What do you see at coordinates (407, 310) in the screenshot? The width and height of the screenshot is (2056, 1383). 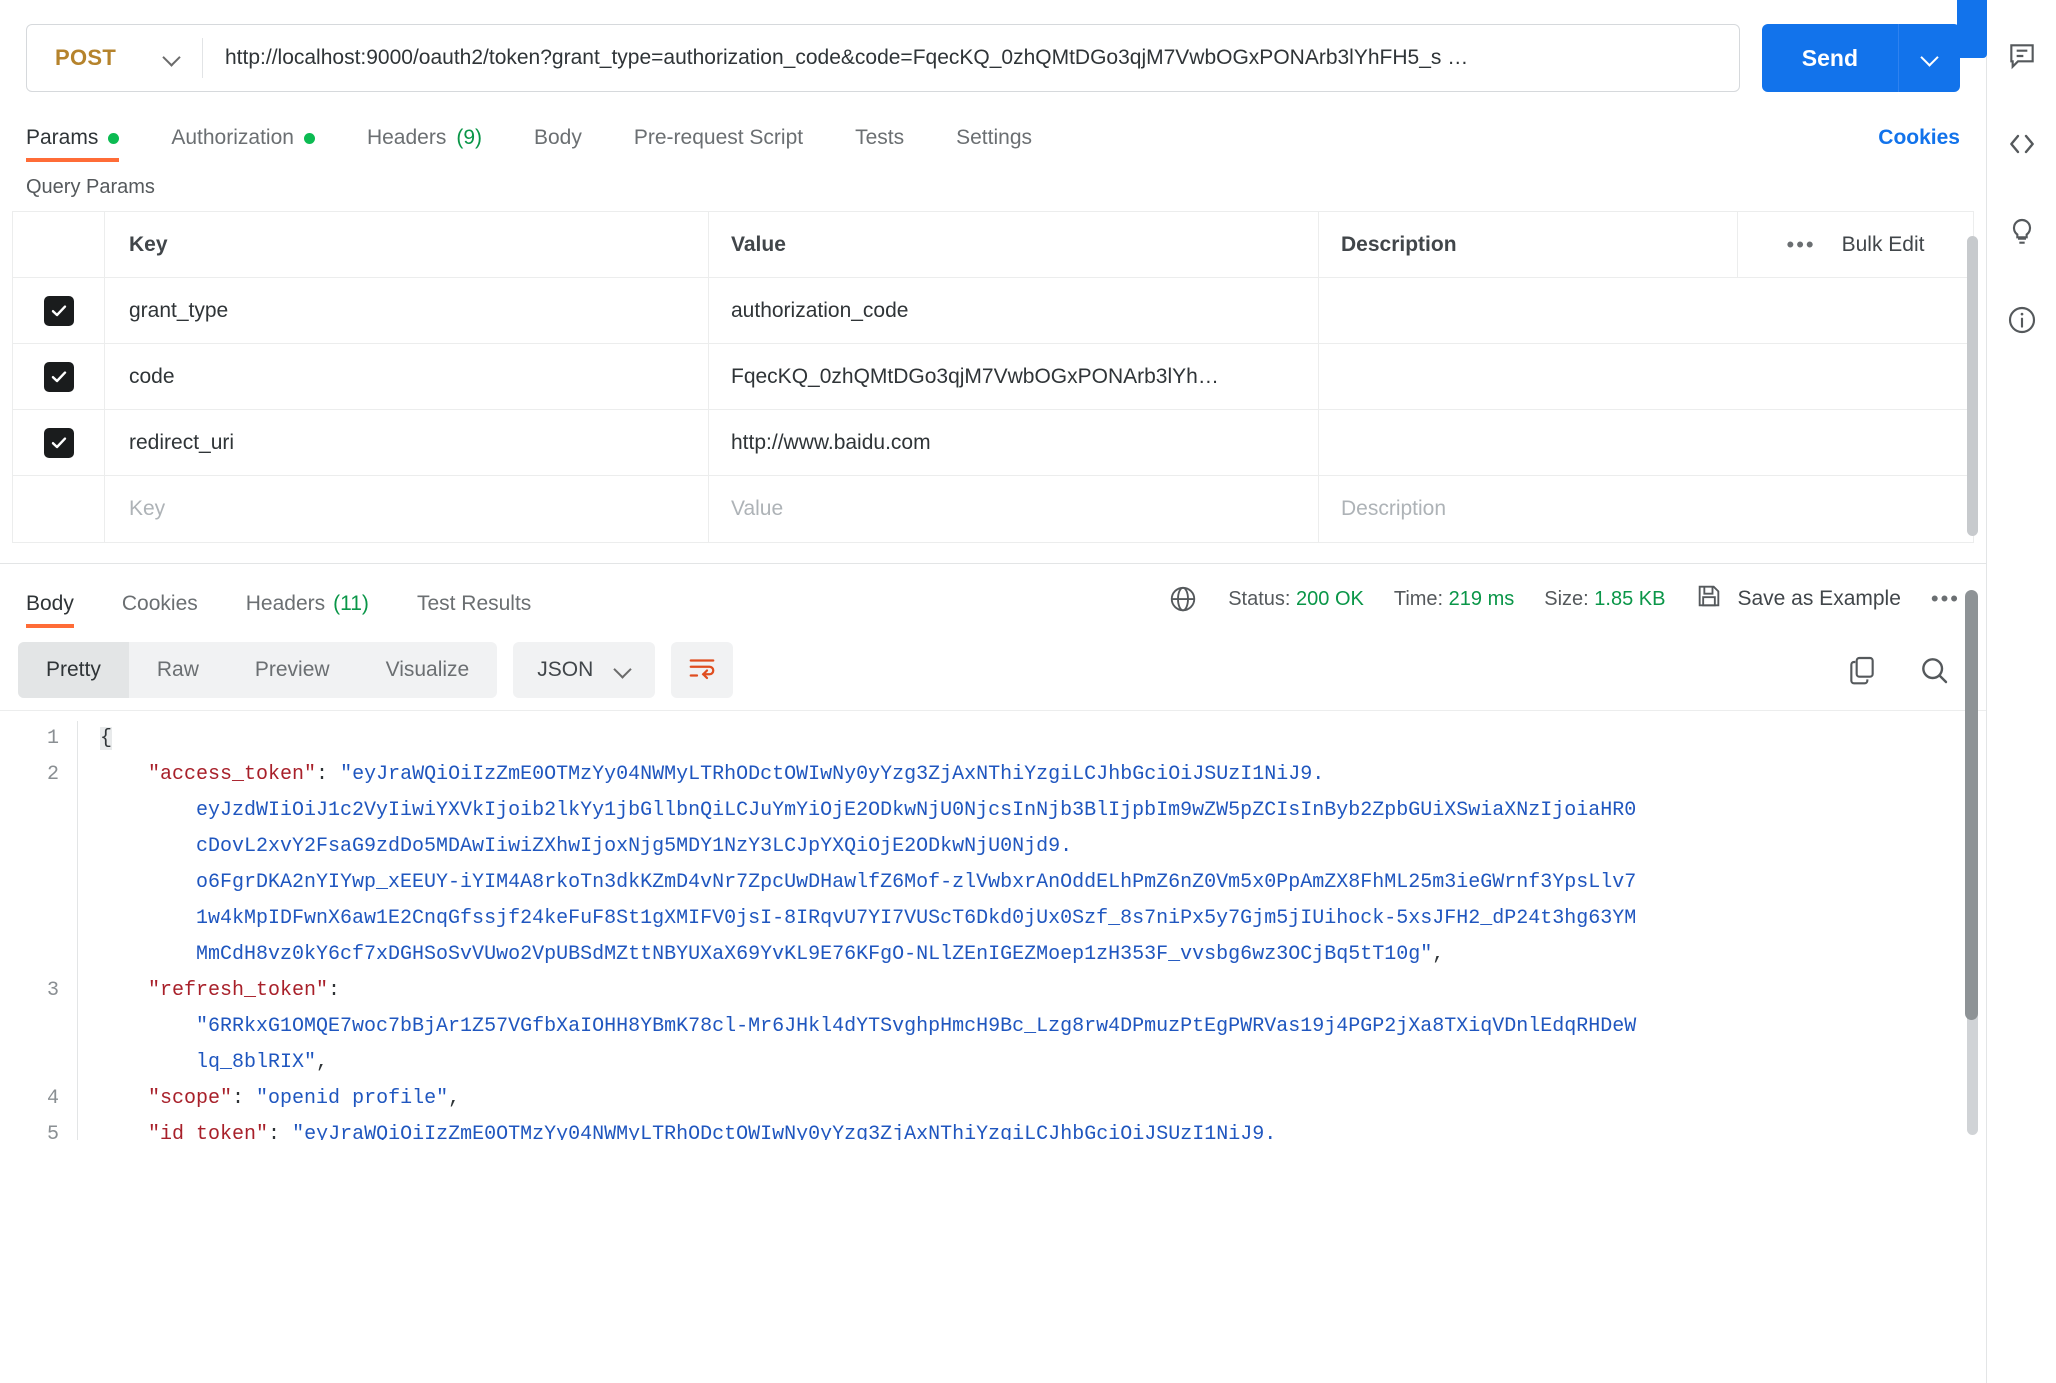 I see `row-key-cell: grant_type` at bounding box center [407, 310].